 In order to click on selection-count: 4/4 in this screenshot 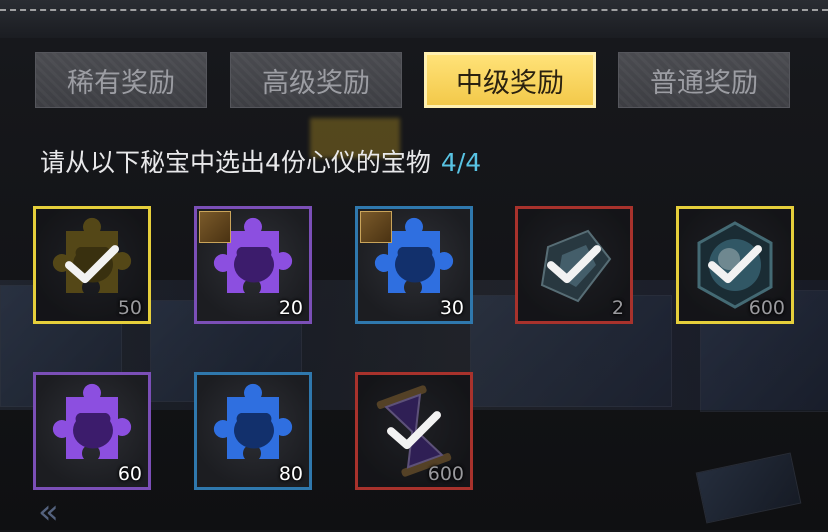, I will do `click(461, 162)`.